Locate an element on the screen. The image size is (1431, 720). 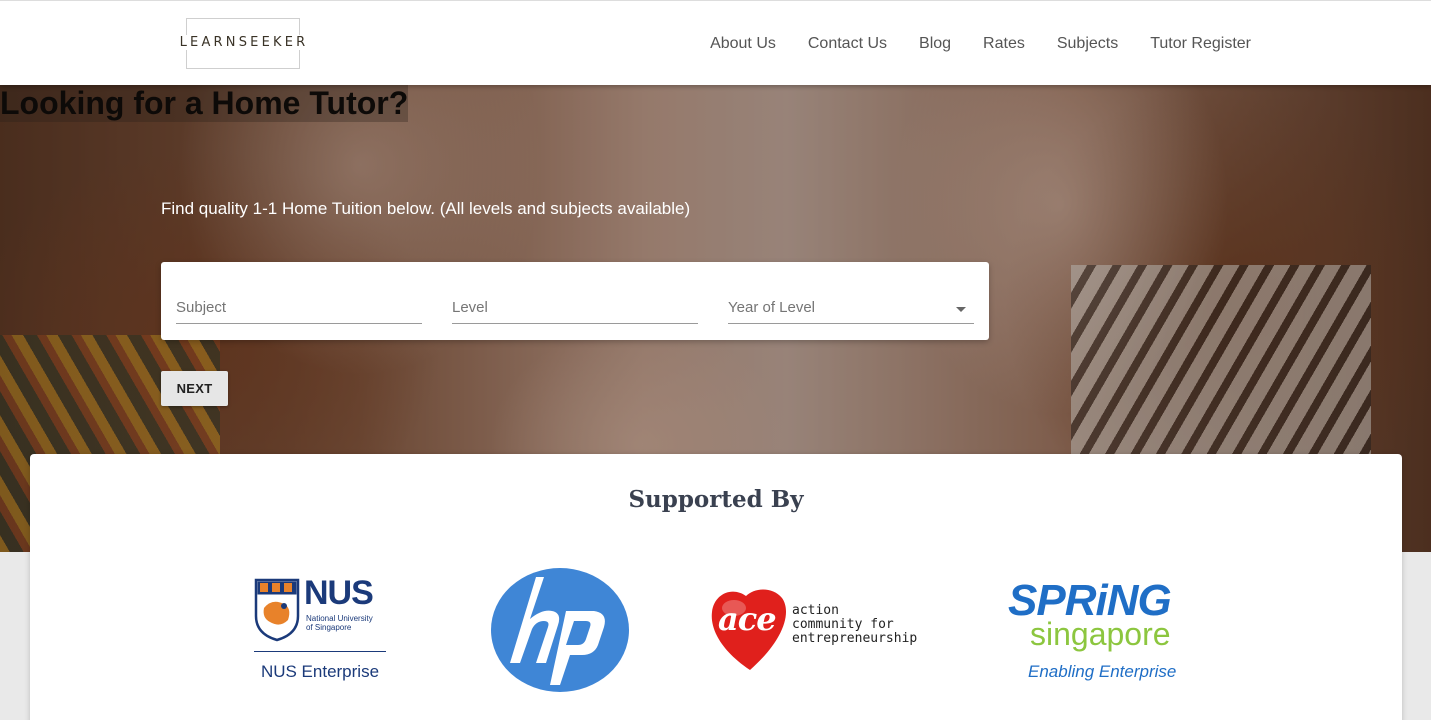
nus-line1: National University is located at coordinates (339, 618).